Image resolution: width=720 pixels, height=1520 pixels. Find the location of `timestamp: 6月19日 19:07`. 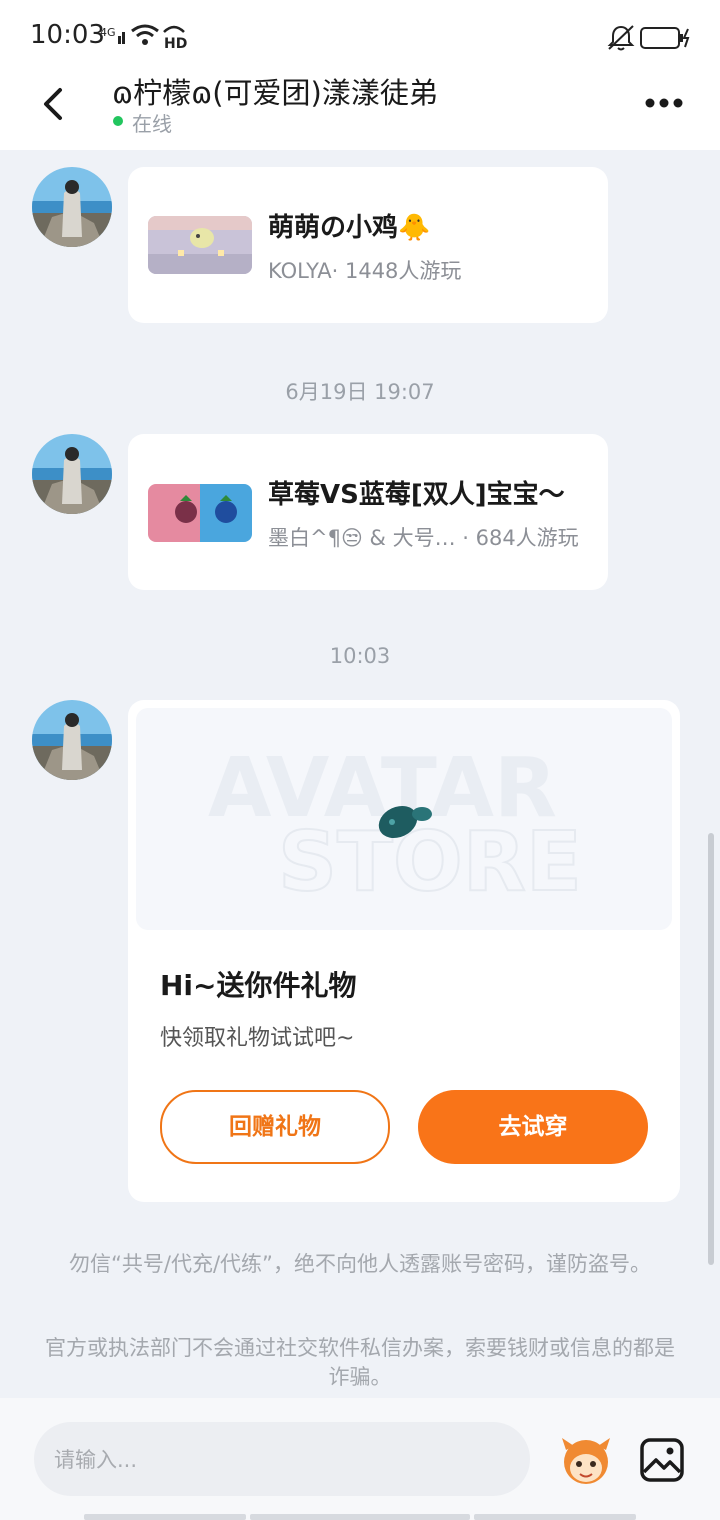

timestamp: 6月19日 19:07 is located at coordinates (360, 392).